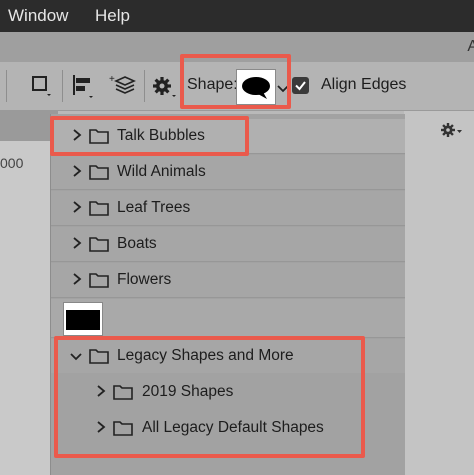  What do you see at coordinates (12, 163) in the screenshot?
I see `ruler-label: 000` at bounding box center [12, 163].